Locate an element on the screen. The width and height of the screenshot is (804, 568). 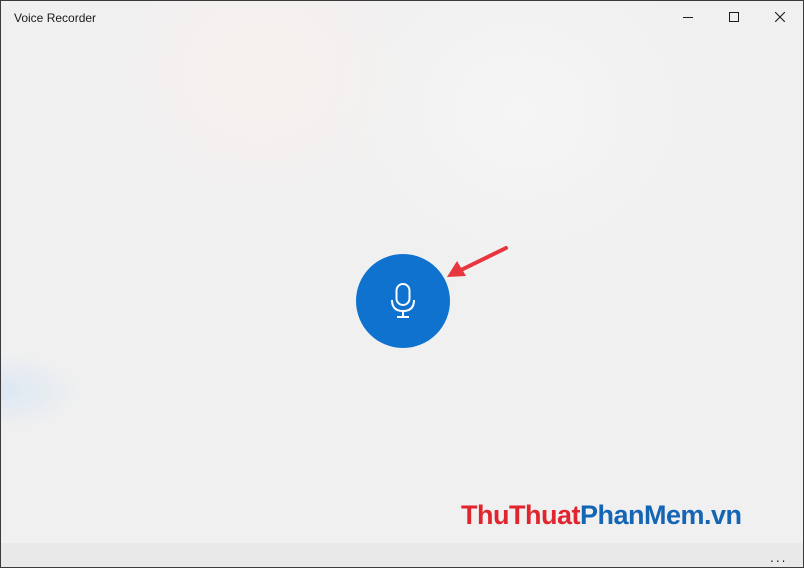
maximize-icon is located at coordinates (734, 17).